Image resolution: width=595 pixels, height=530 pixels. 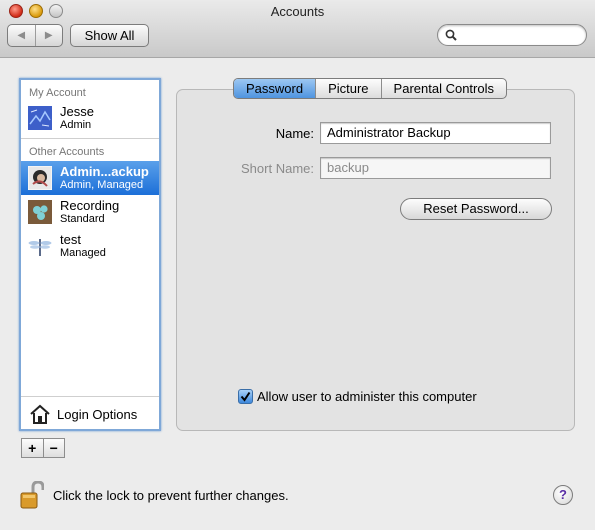 What do you see at coordinates (83, 253) in the screenshot?
I see `account-role: Managed` at bounding box center [83, 253].